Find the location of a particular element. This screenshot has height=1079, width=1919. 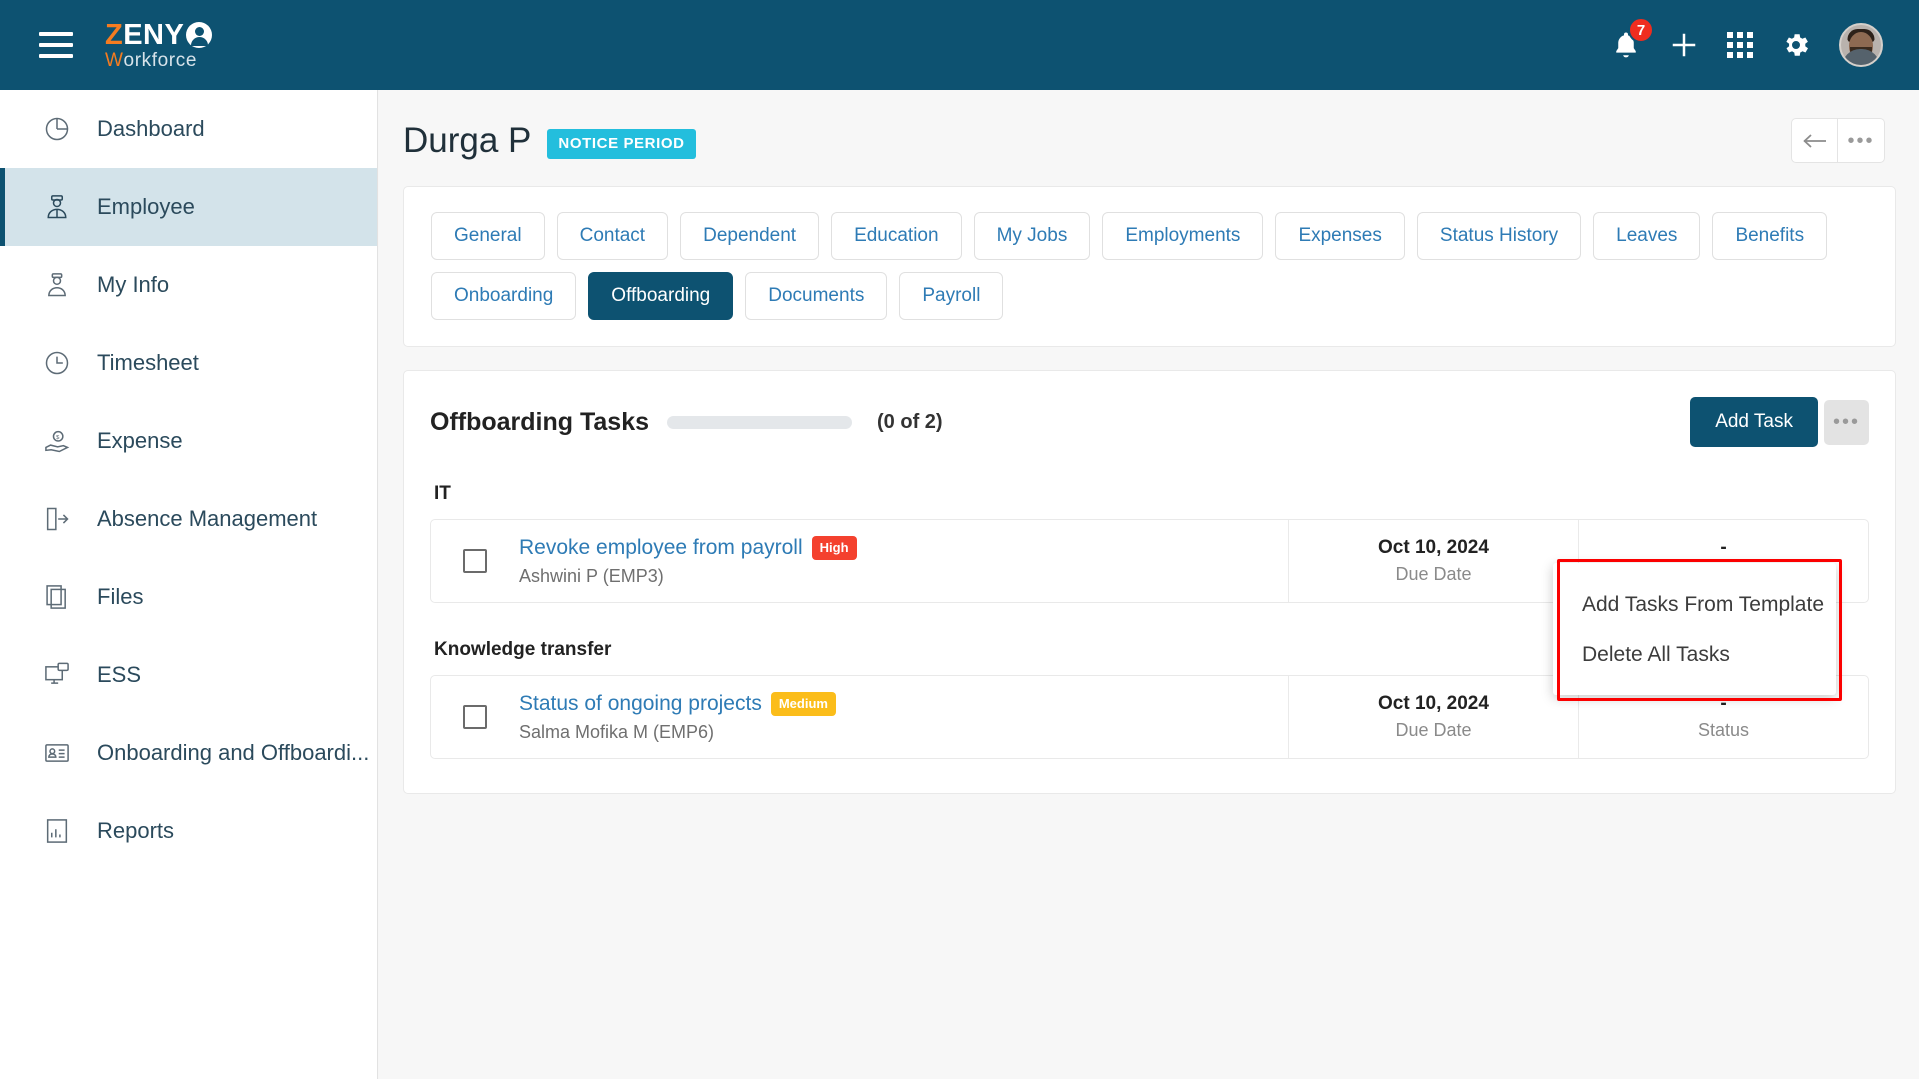

report-icon is located at coordinates (57, 831).